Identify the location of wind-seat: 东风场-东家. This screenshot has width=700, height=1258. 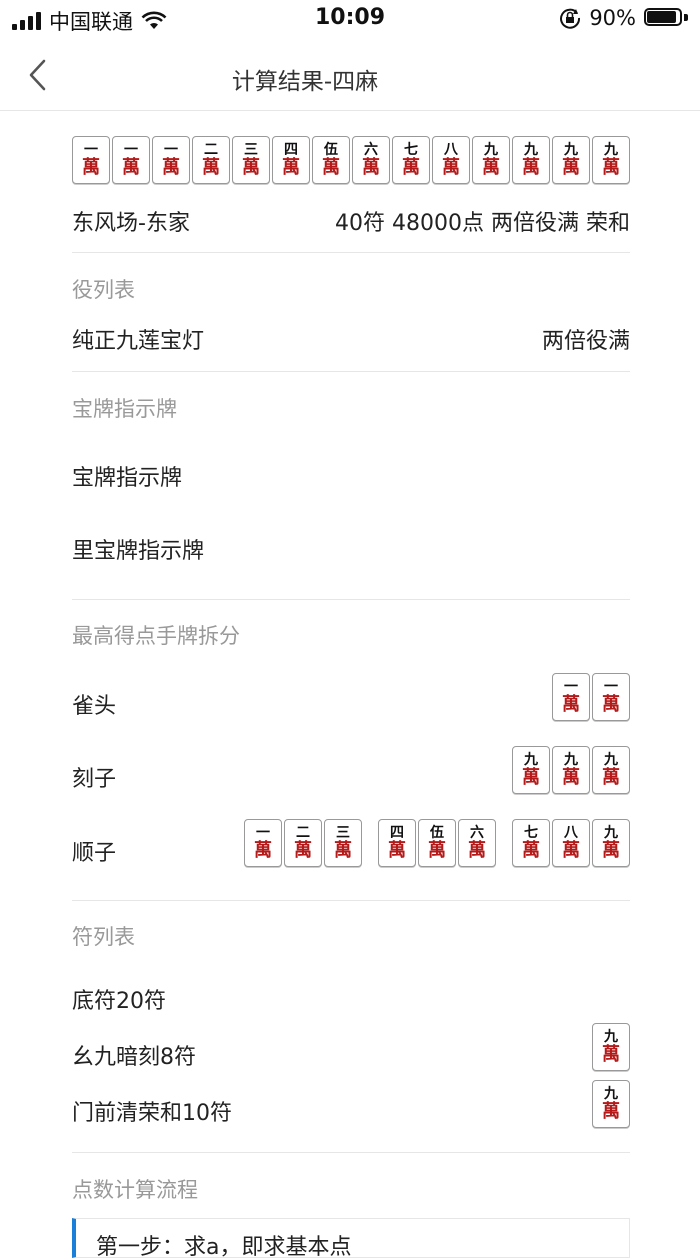
(131, 223).